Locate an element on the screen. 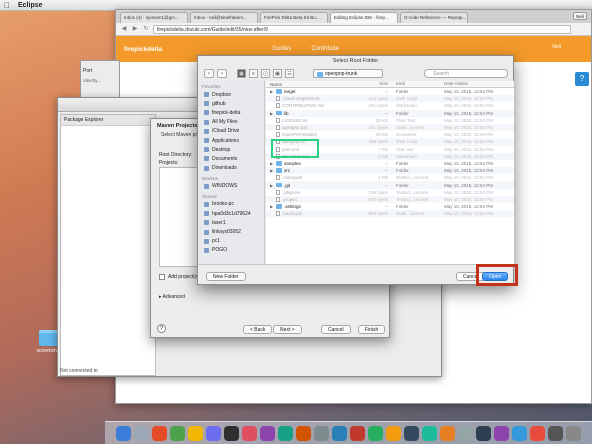  file-row: ▶ .settings -- Folder May 10, 2015, 12:54 PM is located at coordinates (390, 206).